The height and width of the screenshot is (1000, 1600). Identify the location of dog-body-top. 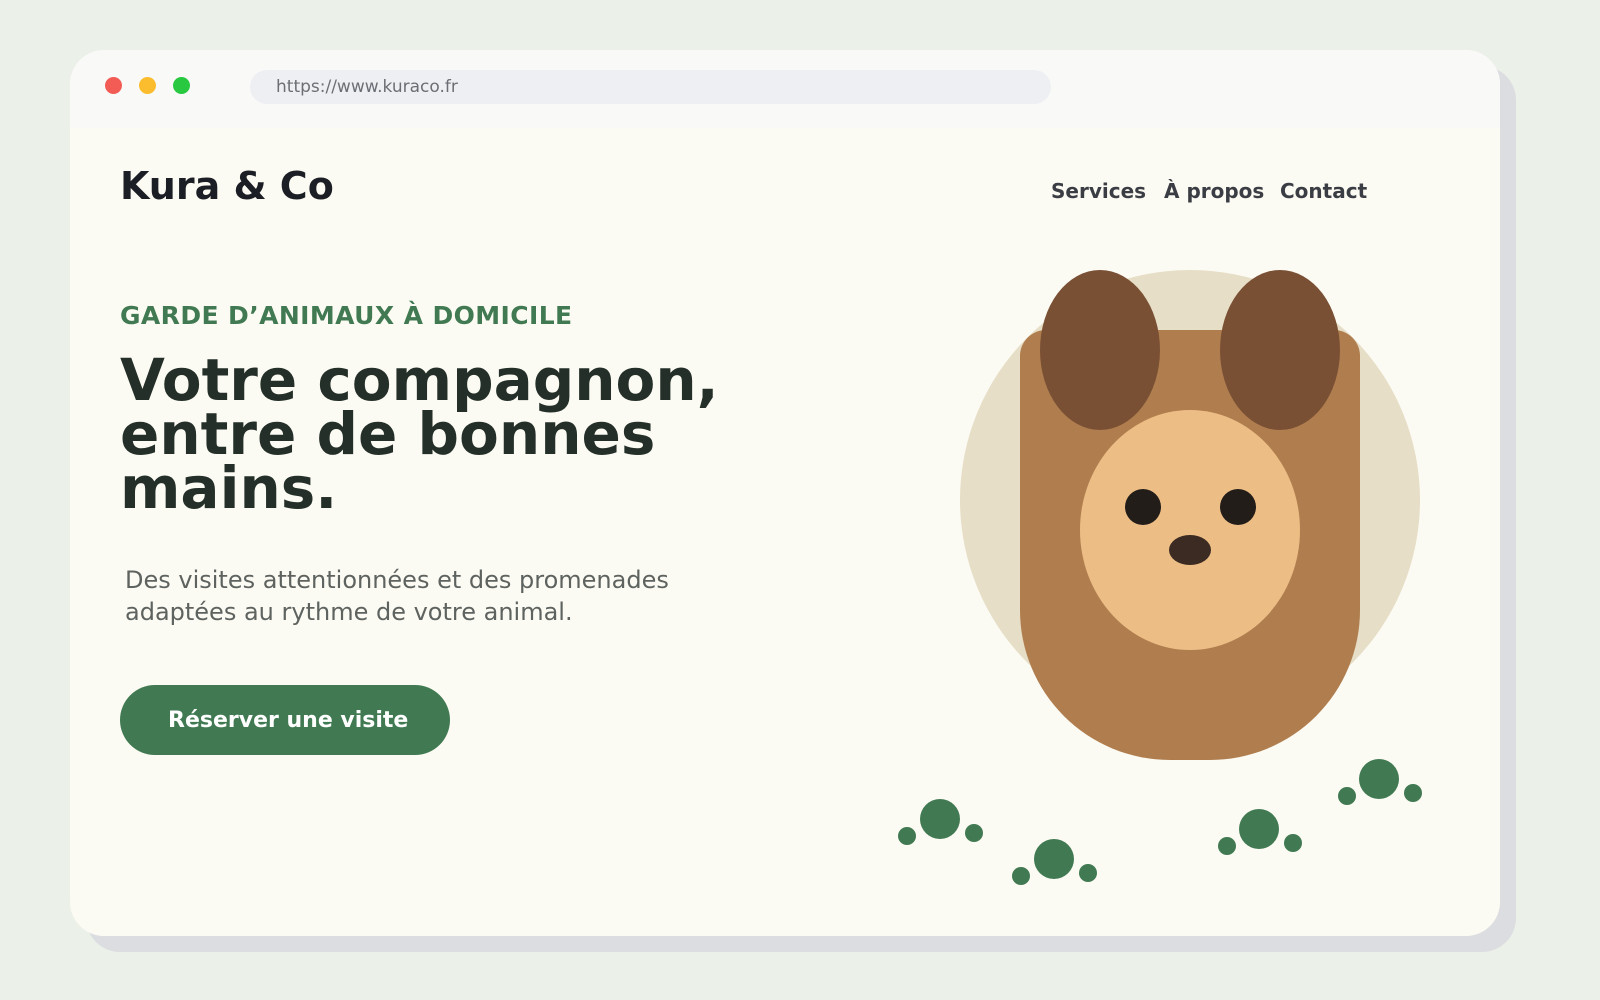
(1190, 430).